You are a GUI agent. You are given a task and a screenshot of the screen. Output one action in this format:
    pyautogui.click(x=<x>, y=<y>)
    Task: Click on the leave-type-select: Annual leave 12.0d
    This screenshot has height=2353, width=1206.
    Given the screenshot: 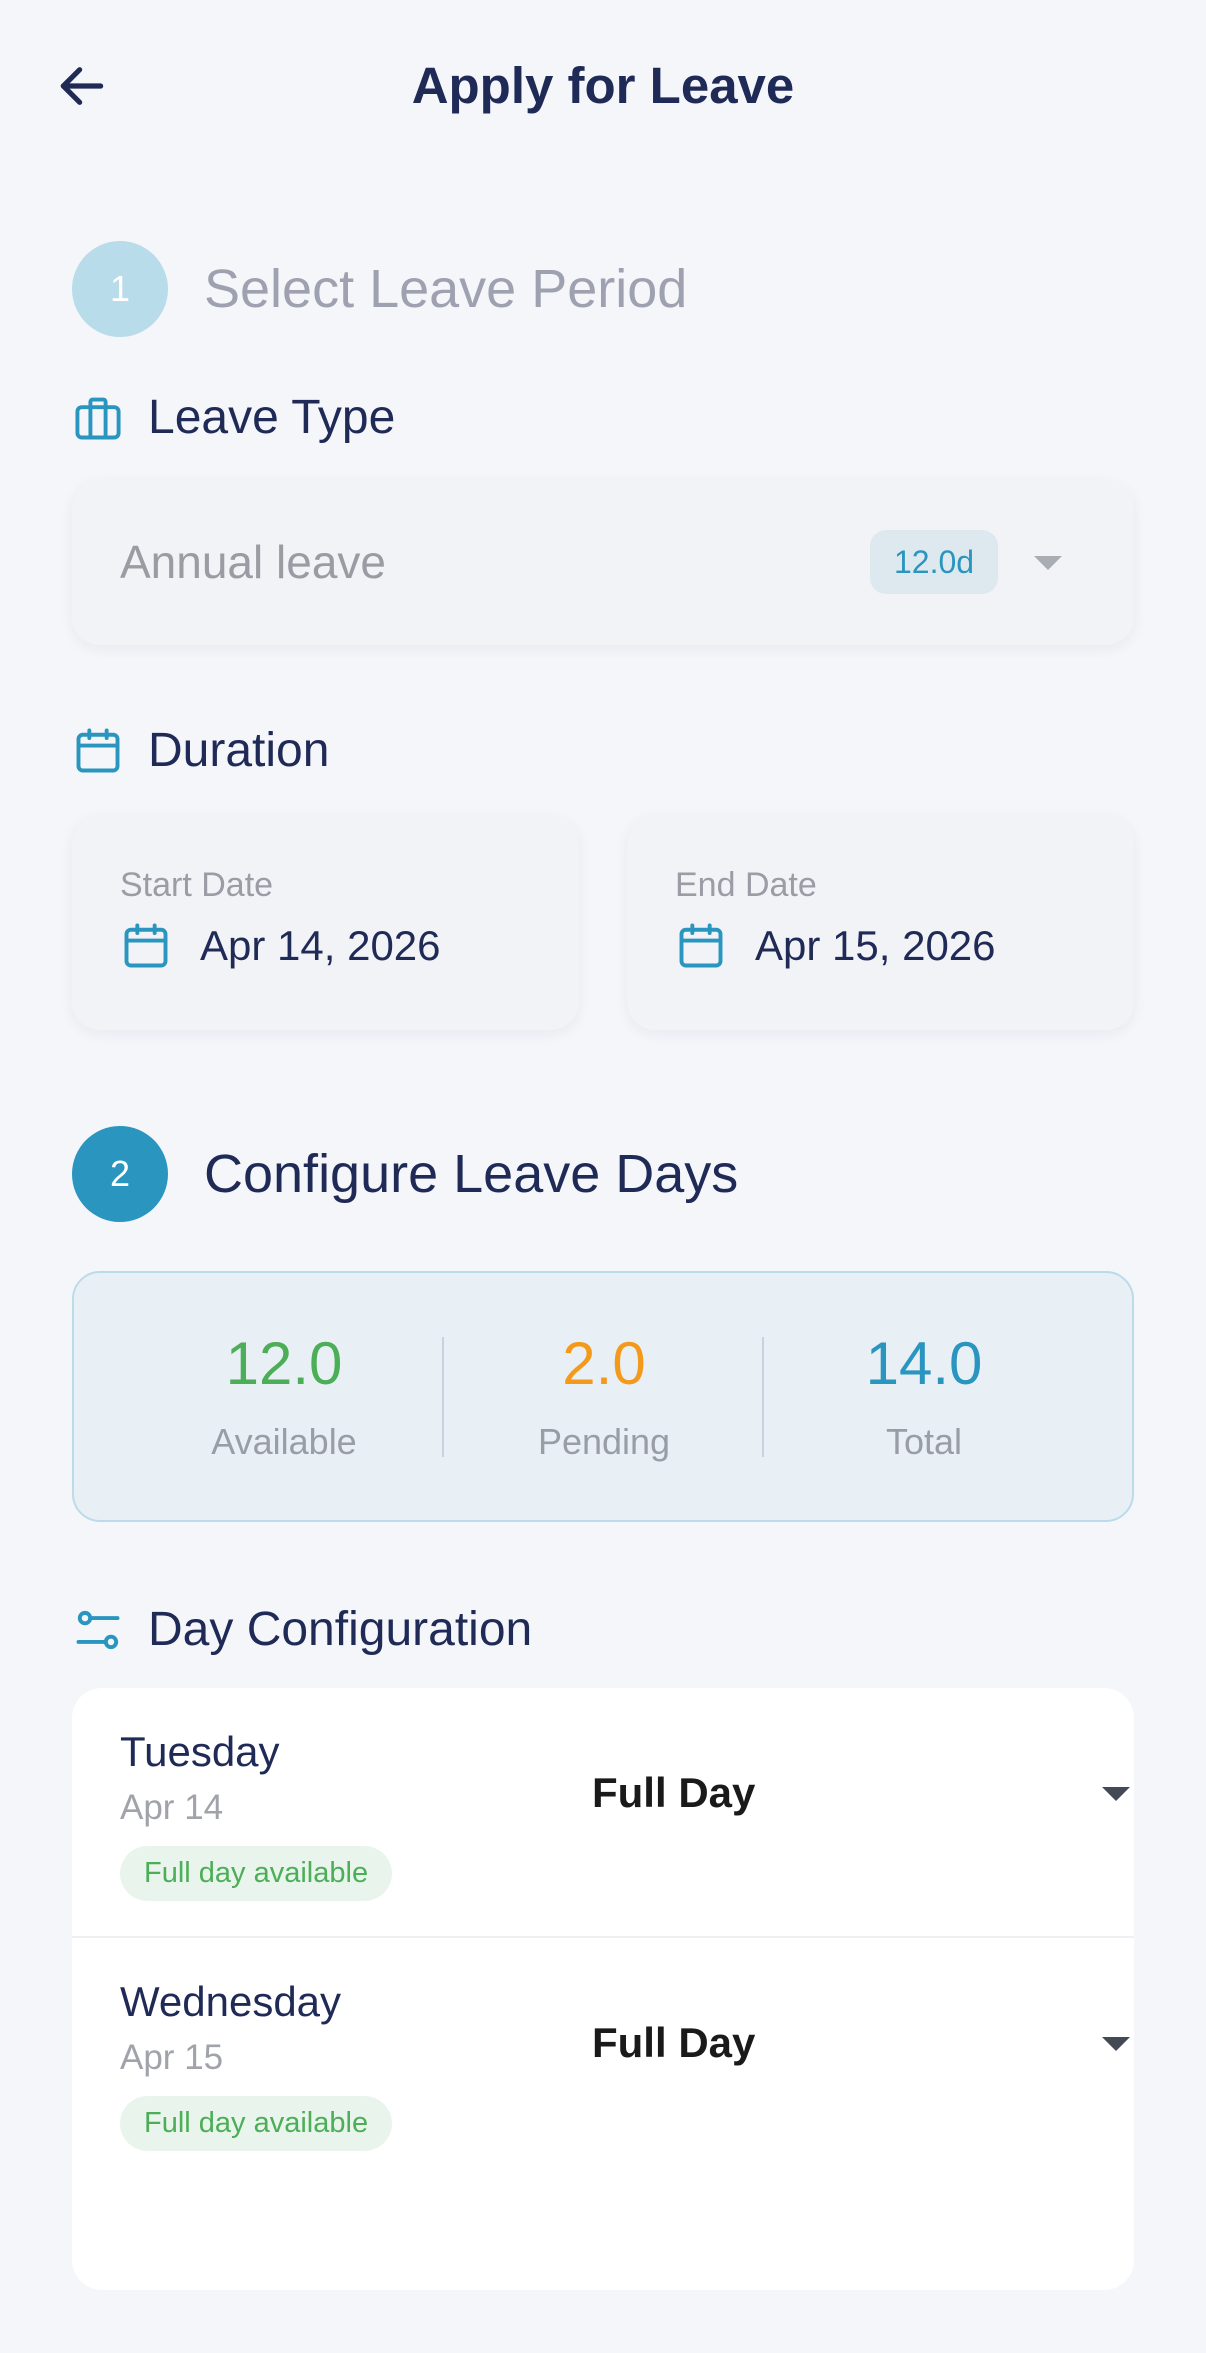 What is the action you would take?
    pyautogui.click(x=603, y=562)
    